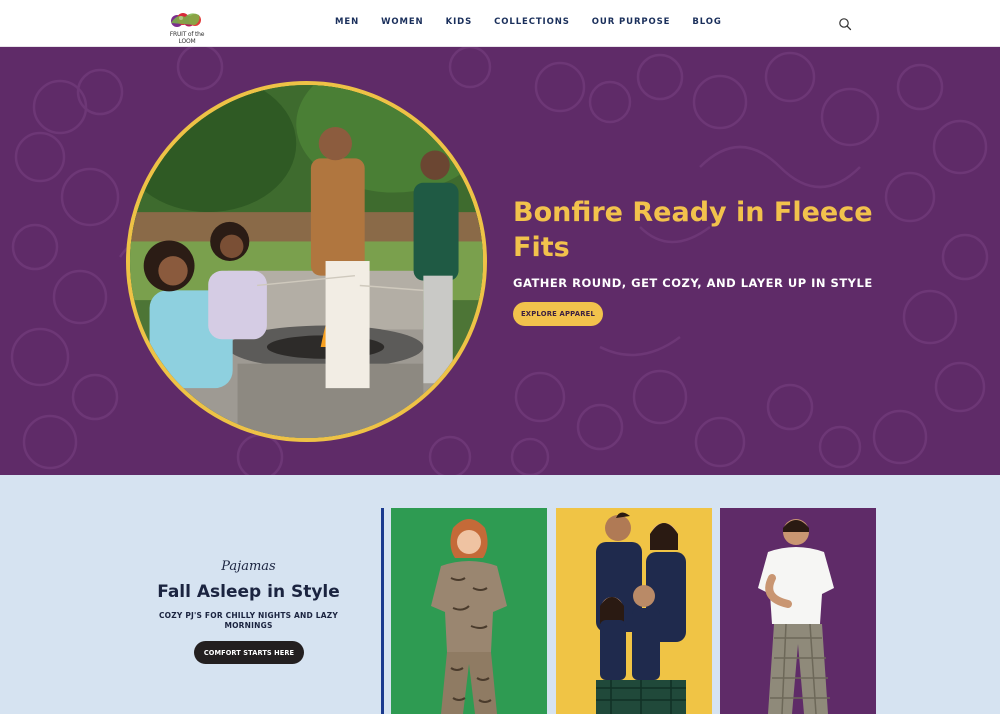  What do you see at coordinates (187, 38) in the screenshot?
I see `logo-wordmark: FRUIT of the LOOM` at bounding box center [187, 38].